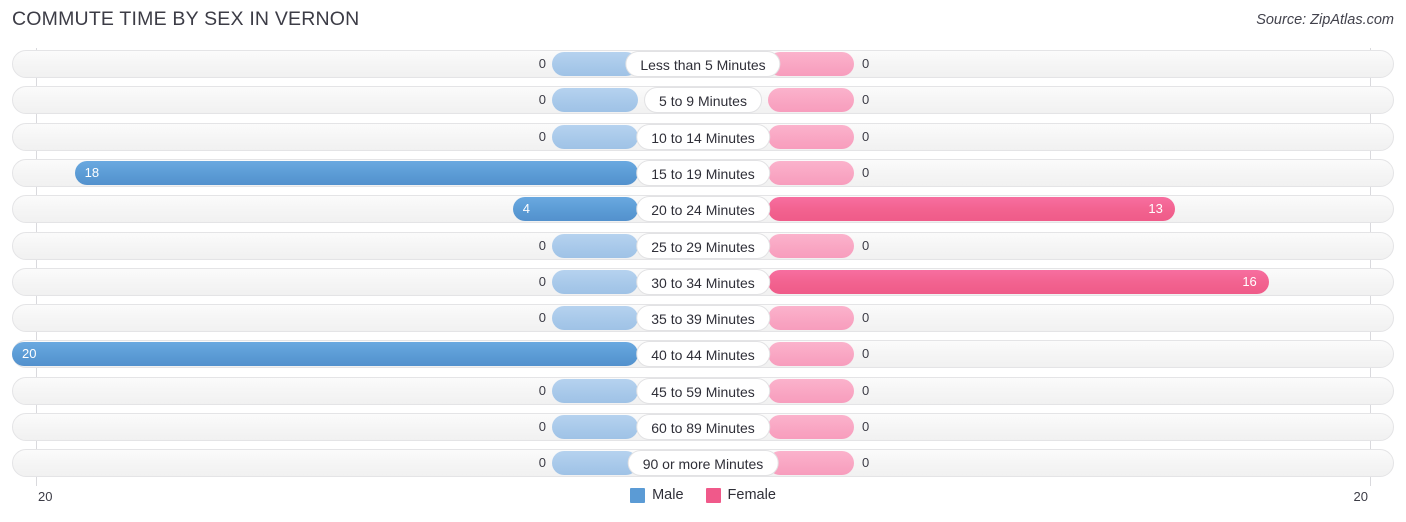 The image size is (1406, 522). I want to click on category-label: Less than 5 Minutes, so click(703, 64).